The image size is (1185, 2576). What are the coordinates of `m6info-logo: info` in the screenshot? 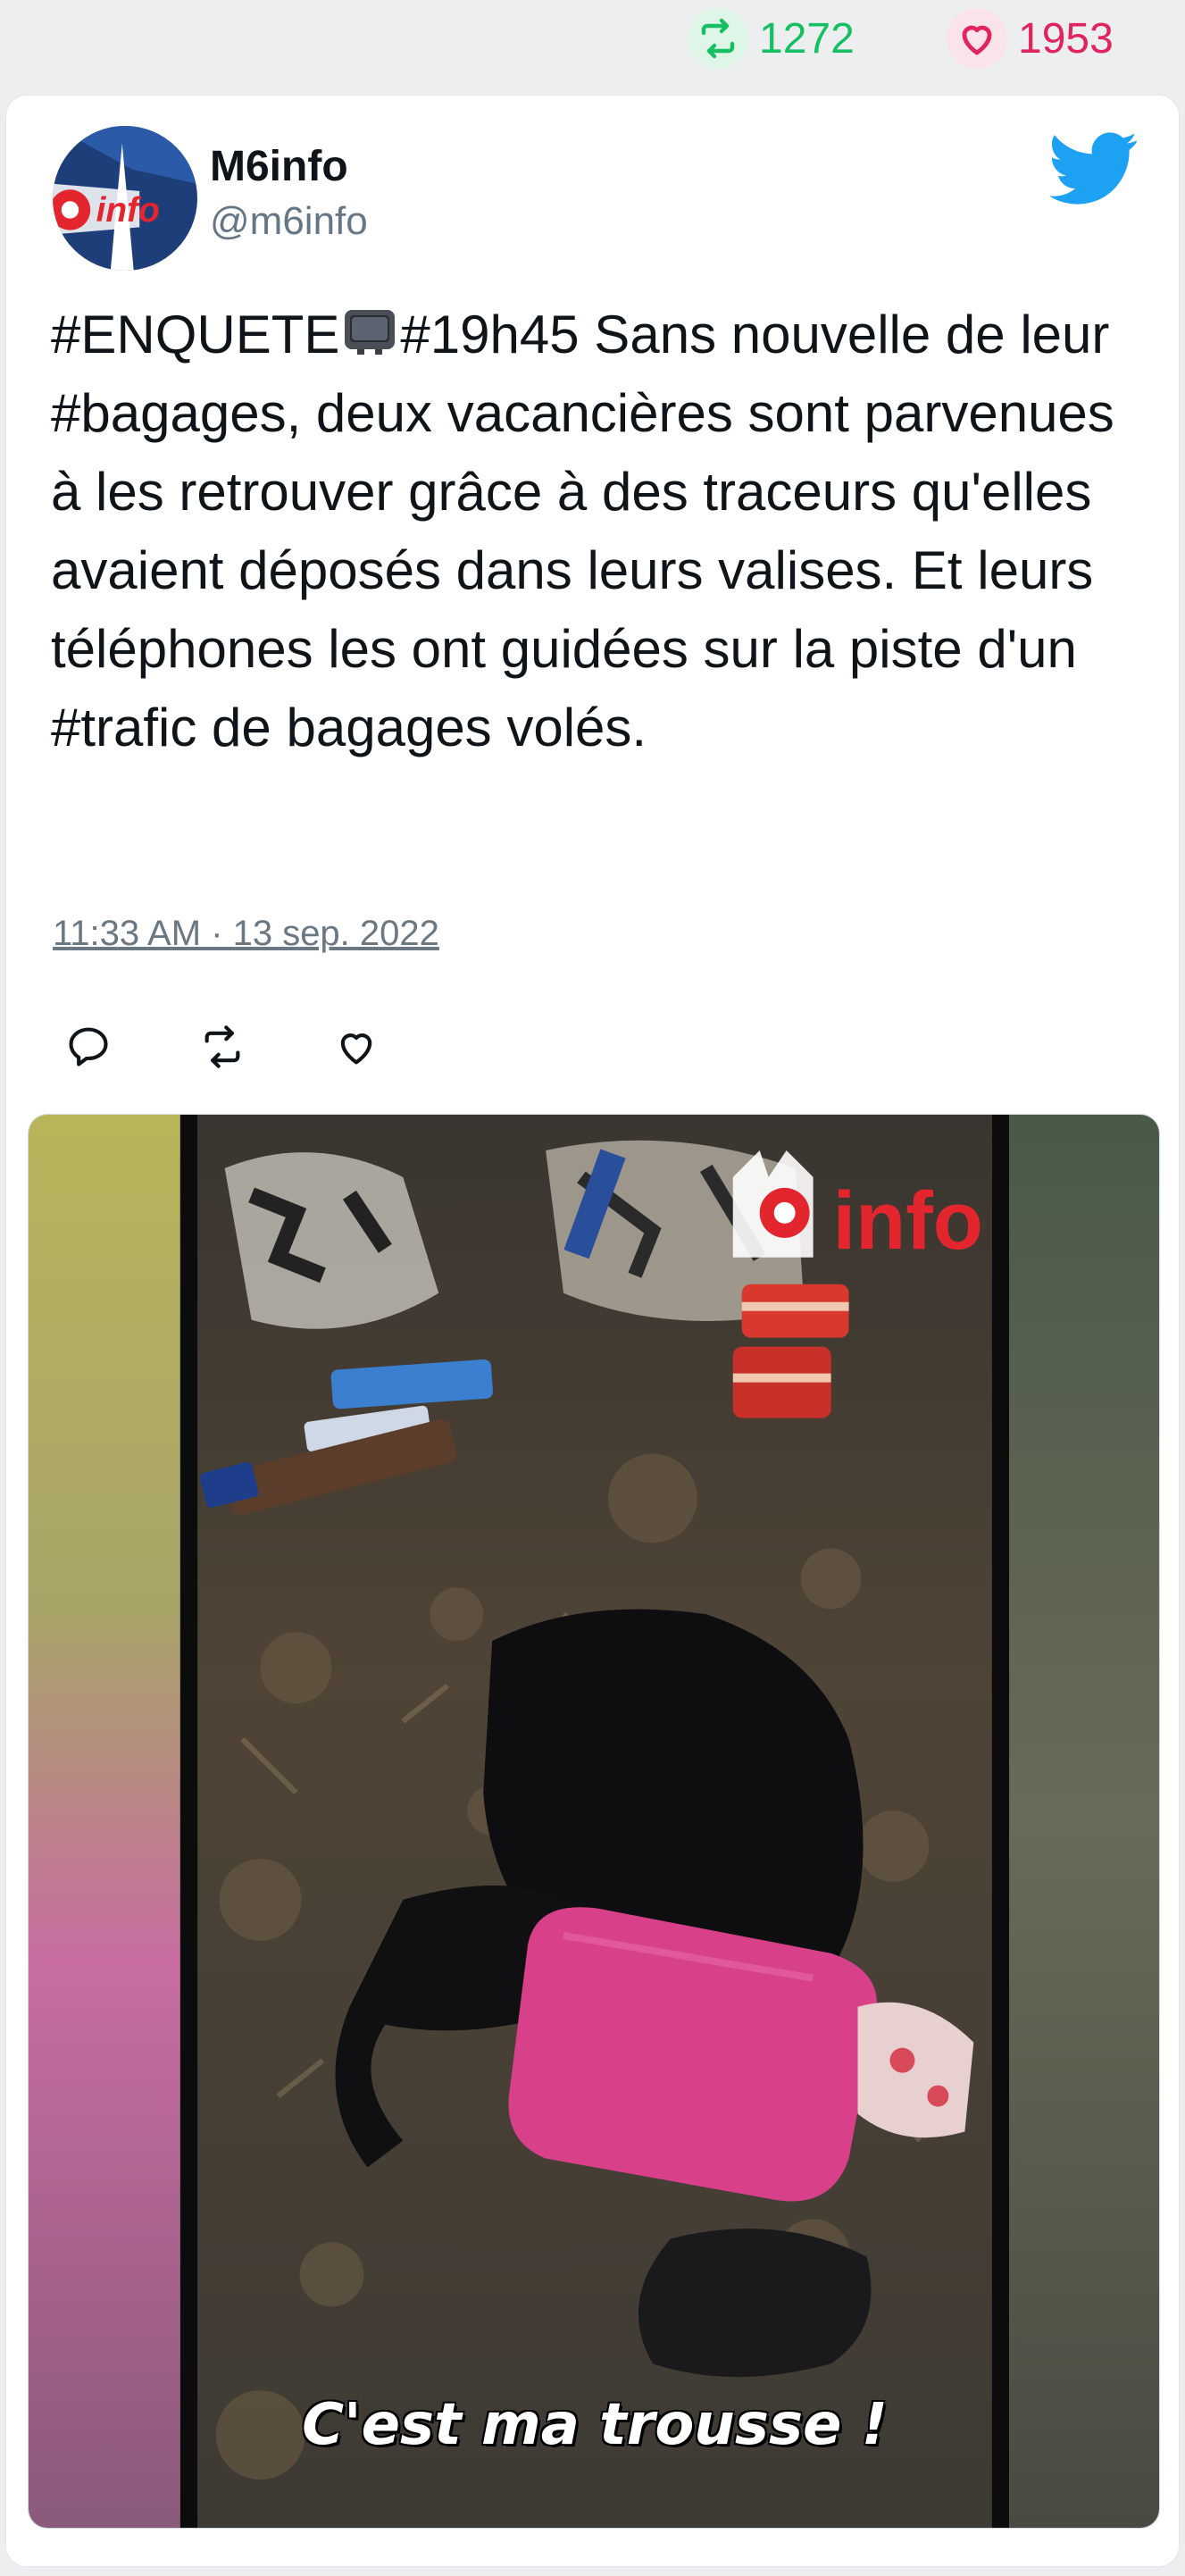 It's located at (125, 199).